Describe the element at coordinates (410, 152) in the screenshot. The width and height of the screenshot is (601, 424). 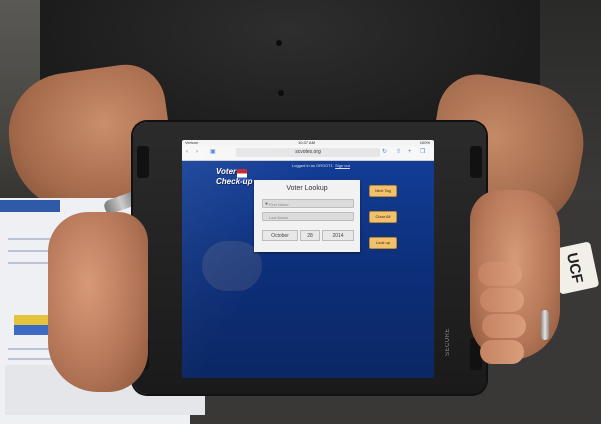
I see `plus-icon: +` at that location.